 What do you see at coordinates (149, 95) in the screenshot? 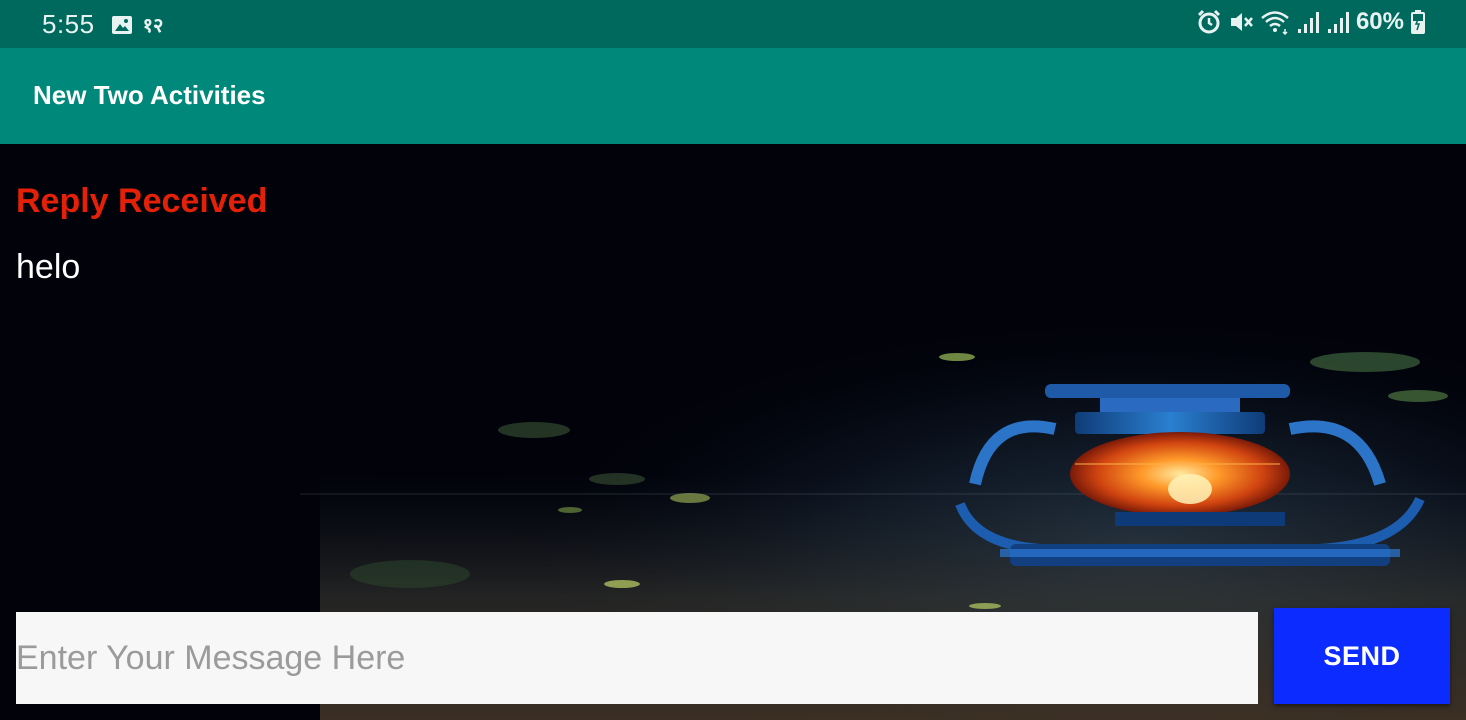
I see `app-title: New Two Activities` at bounding box center [149, 95].